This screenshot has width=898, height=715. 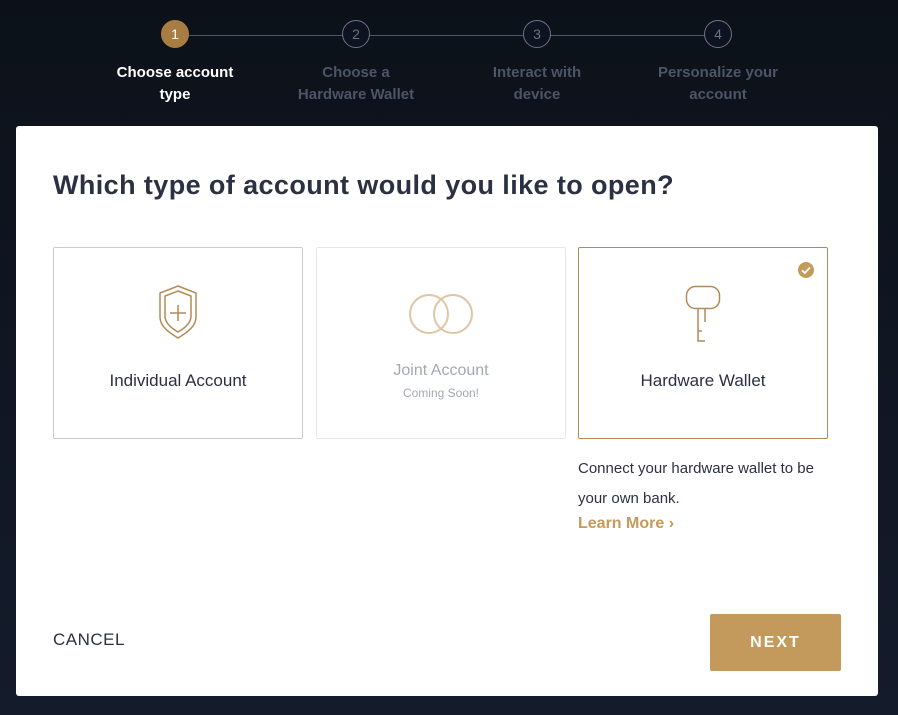 I want to click on rings-icon, so click(x=441, y=314).